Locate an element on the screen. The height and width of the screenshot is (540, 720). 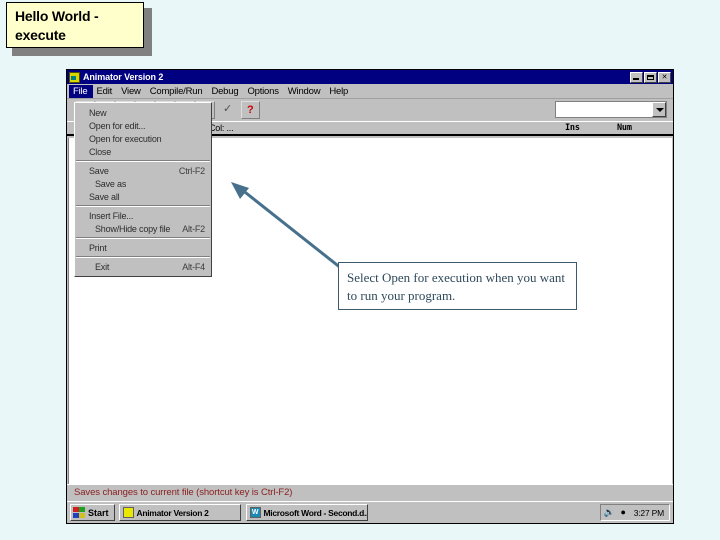
menu-item-edit: Edit is located at coordinates (105, 91).